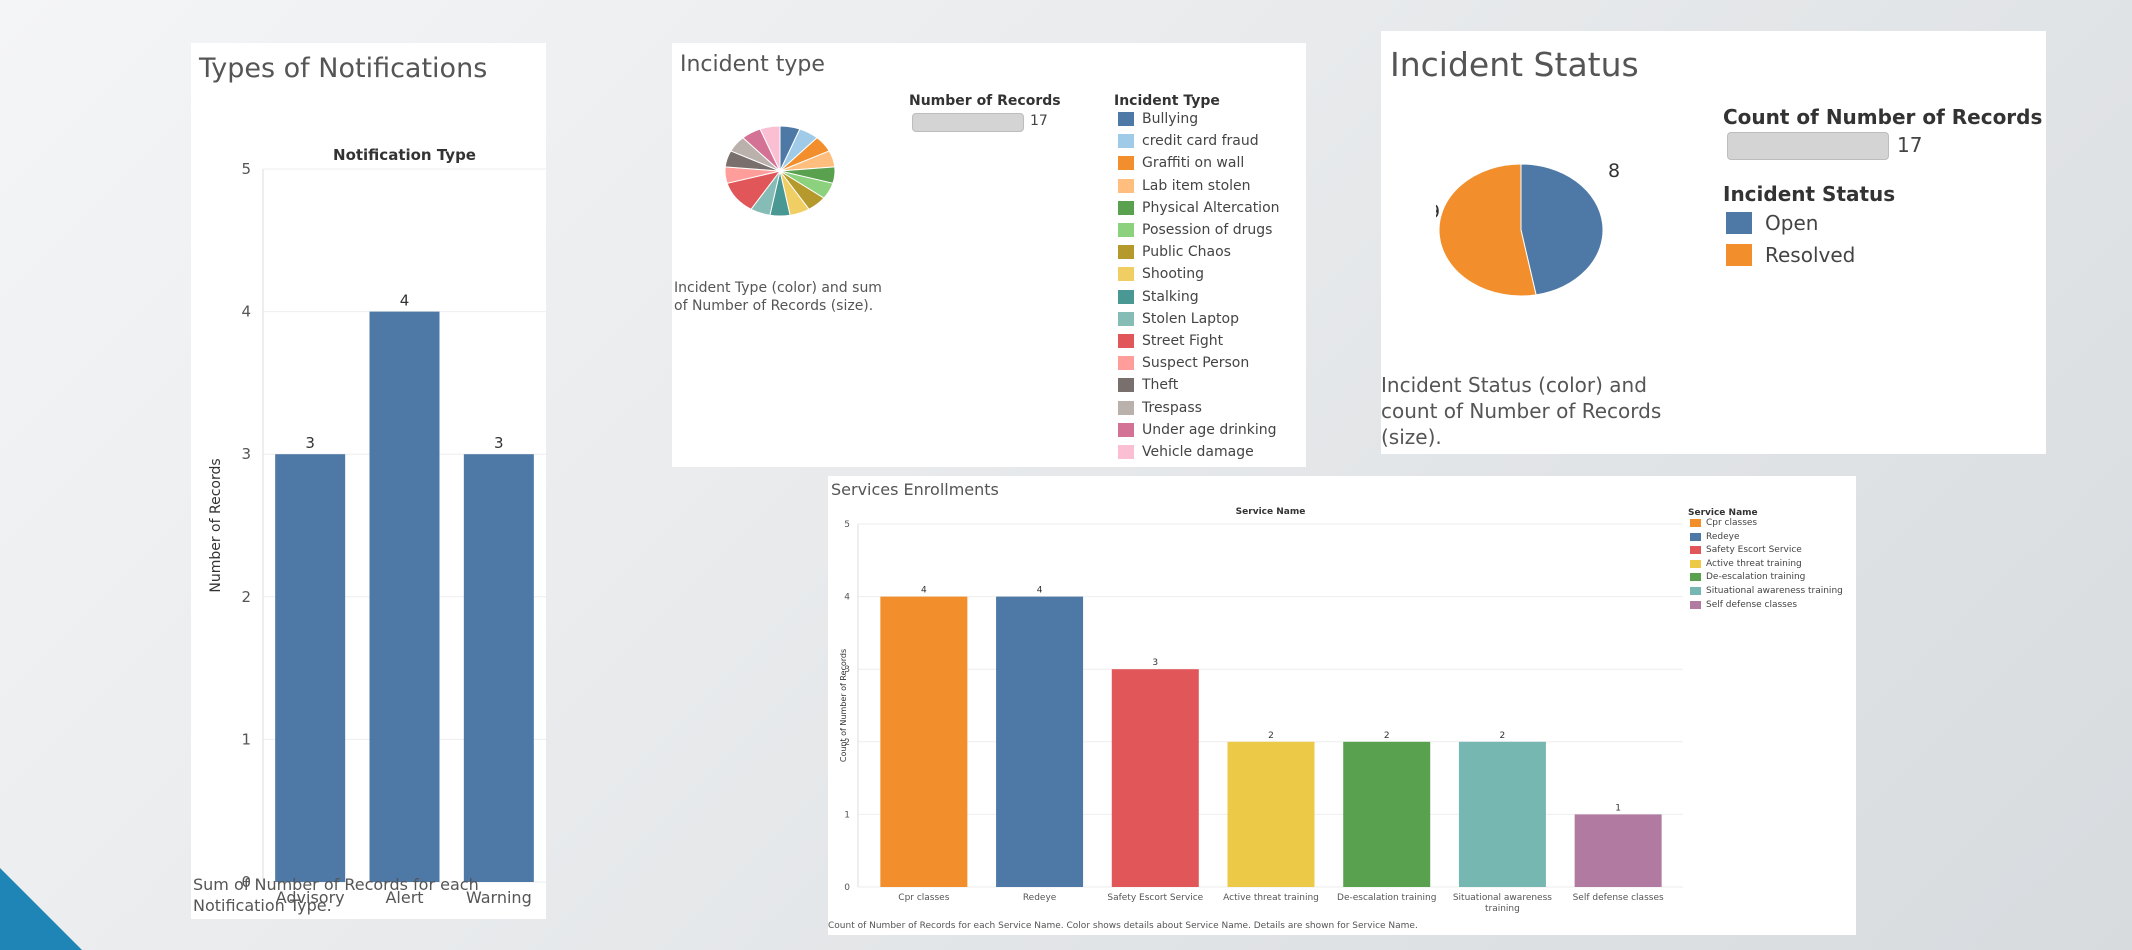 The width and height of the screenshot is (2132, 950). What do you see at coordinates (498, 668) in the screenshot?
I see `bar-warning` at bounding box center [498, 668].